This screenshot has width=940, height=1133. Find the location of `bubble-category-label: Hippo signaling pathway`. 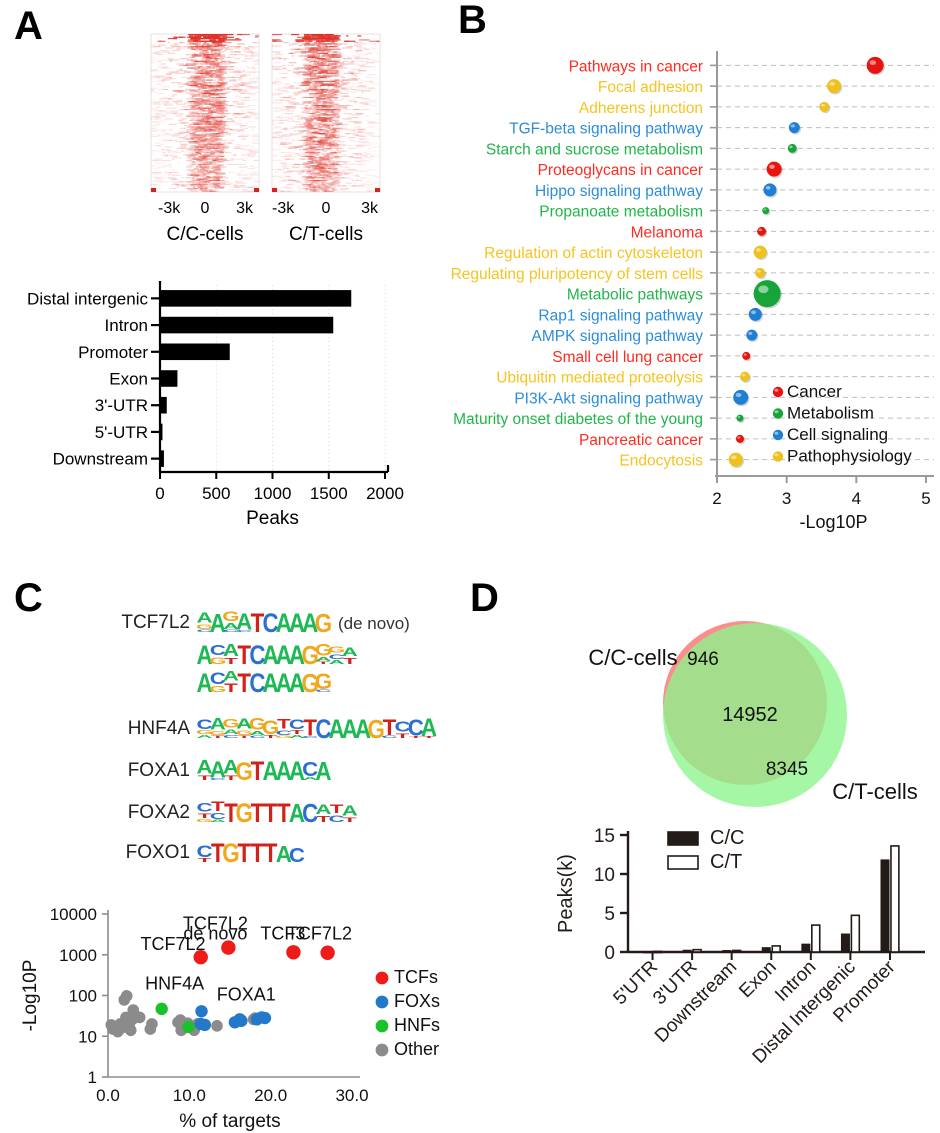

bubble-category-label: Hippo signaling pathway is located at coordinates (619, 191).